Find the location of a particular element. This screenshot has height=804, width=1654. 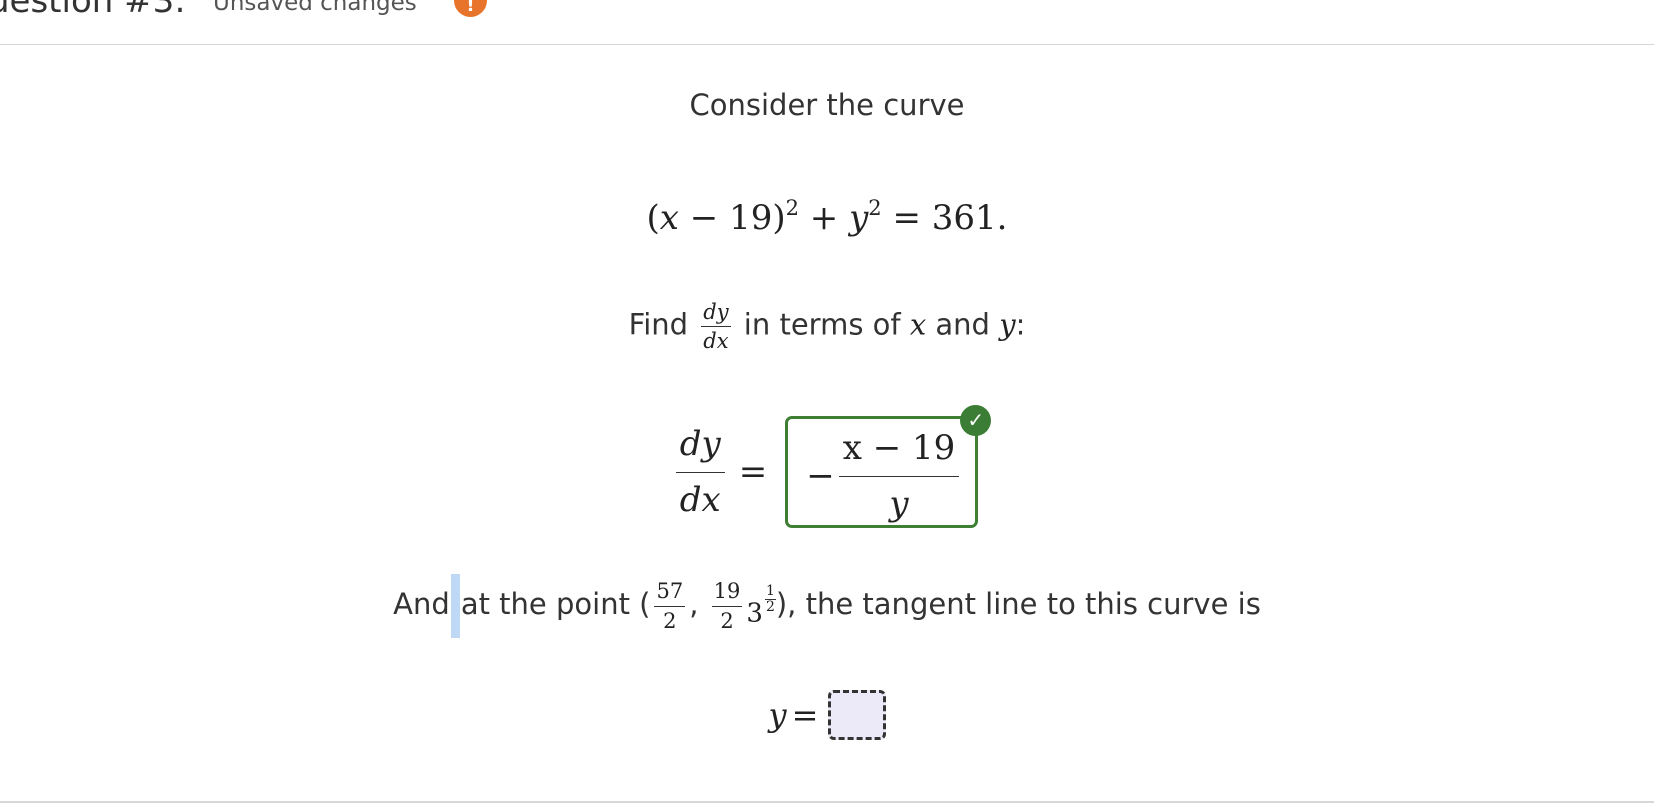

eq-open-paren: ( is located at coordinates (653, 218).